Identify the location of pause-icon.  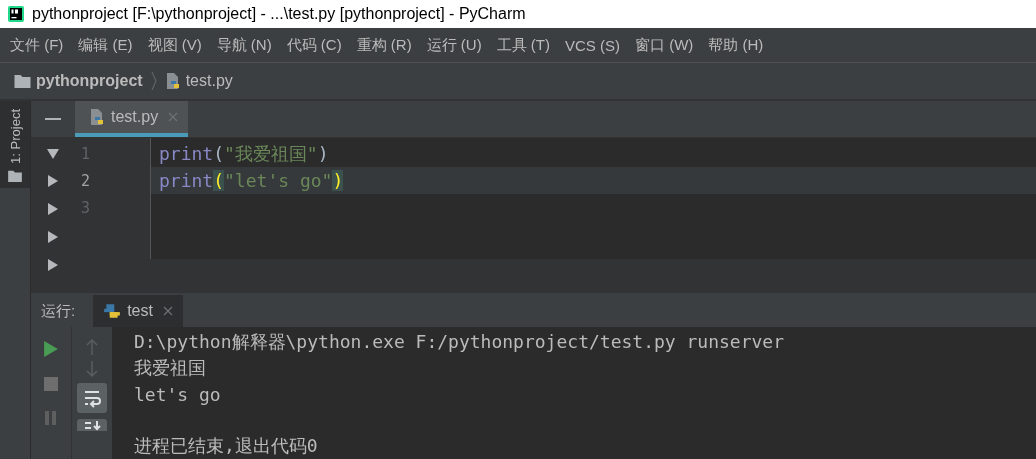
(51, 418).